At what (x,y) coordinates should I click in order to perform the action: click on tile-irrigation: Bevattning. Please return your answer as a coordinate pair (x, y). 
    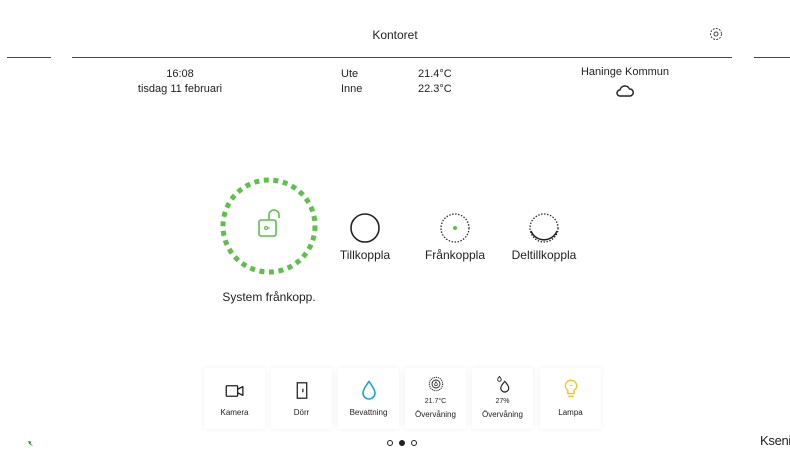
    Looking at the image, I should click on (368, 398).